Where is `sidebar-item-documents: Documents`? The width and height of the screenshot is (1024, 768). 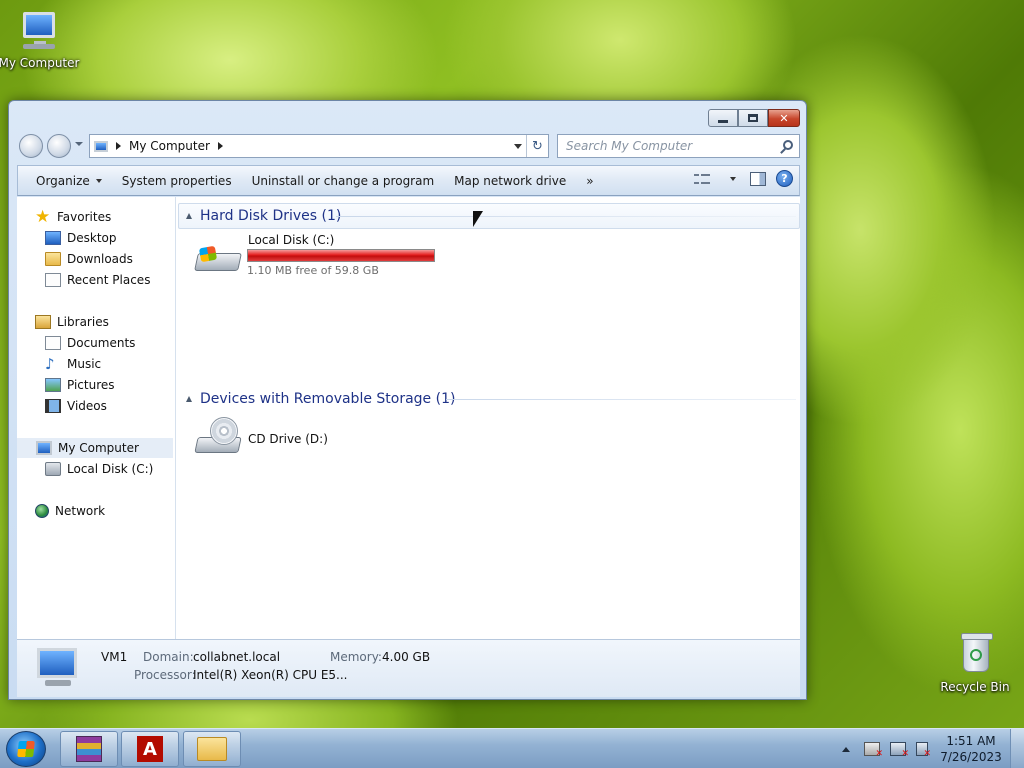
sidebar-item-documents: Documents is located at coordinates (90, 343).